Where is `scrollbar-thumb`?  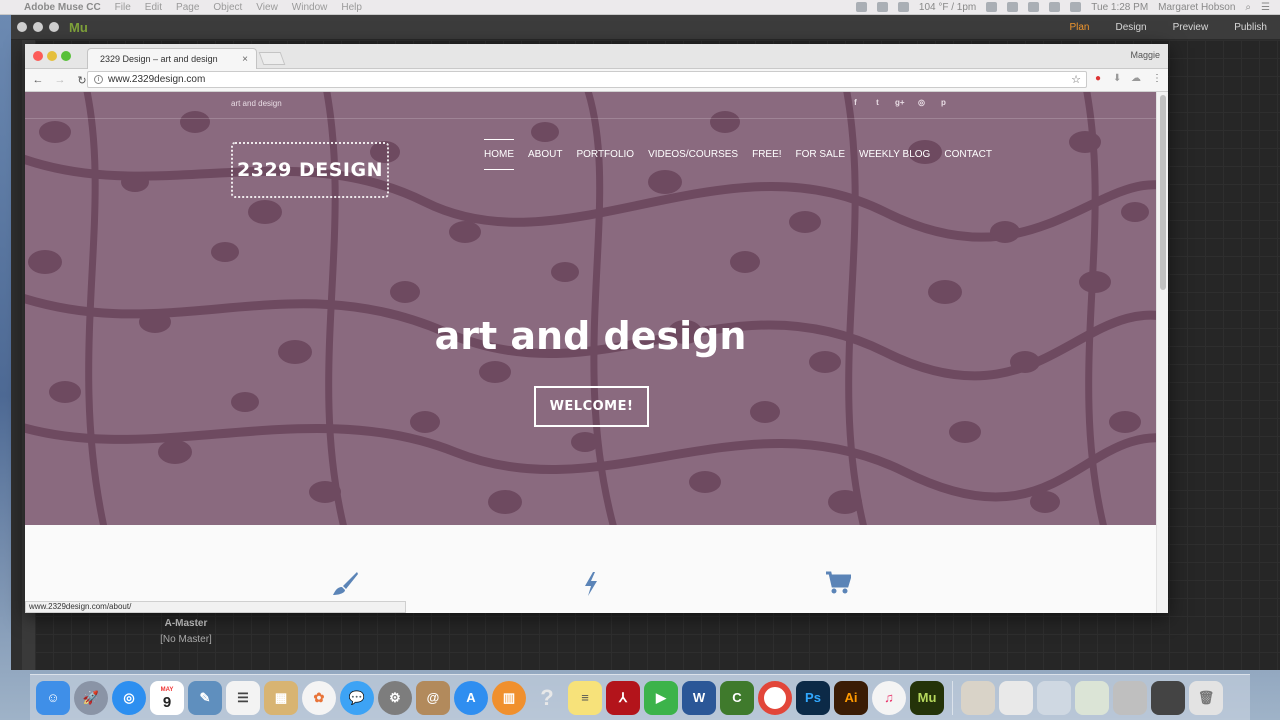
scrollbar-thumb is located at coordinates (1163, 192).